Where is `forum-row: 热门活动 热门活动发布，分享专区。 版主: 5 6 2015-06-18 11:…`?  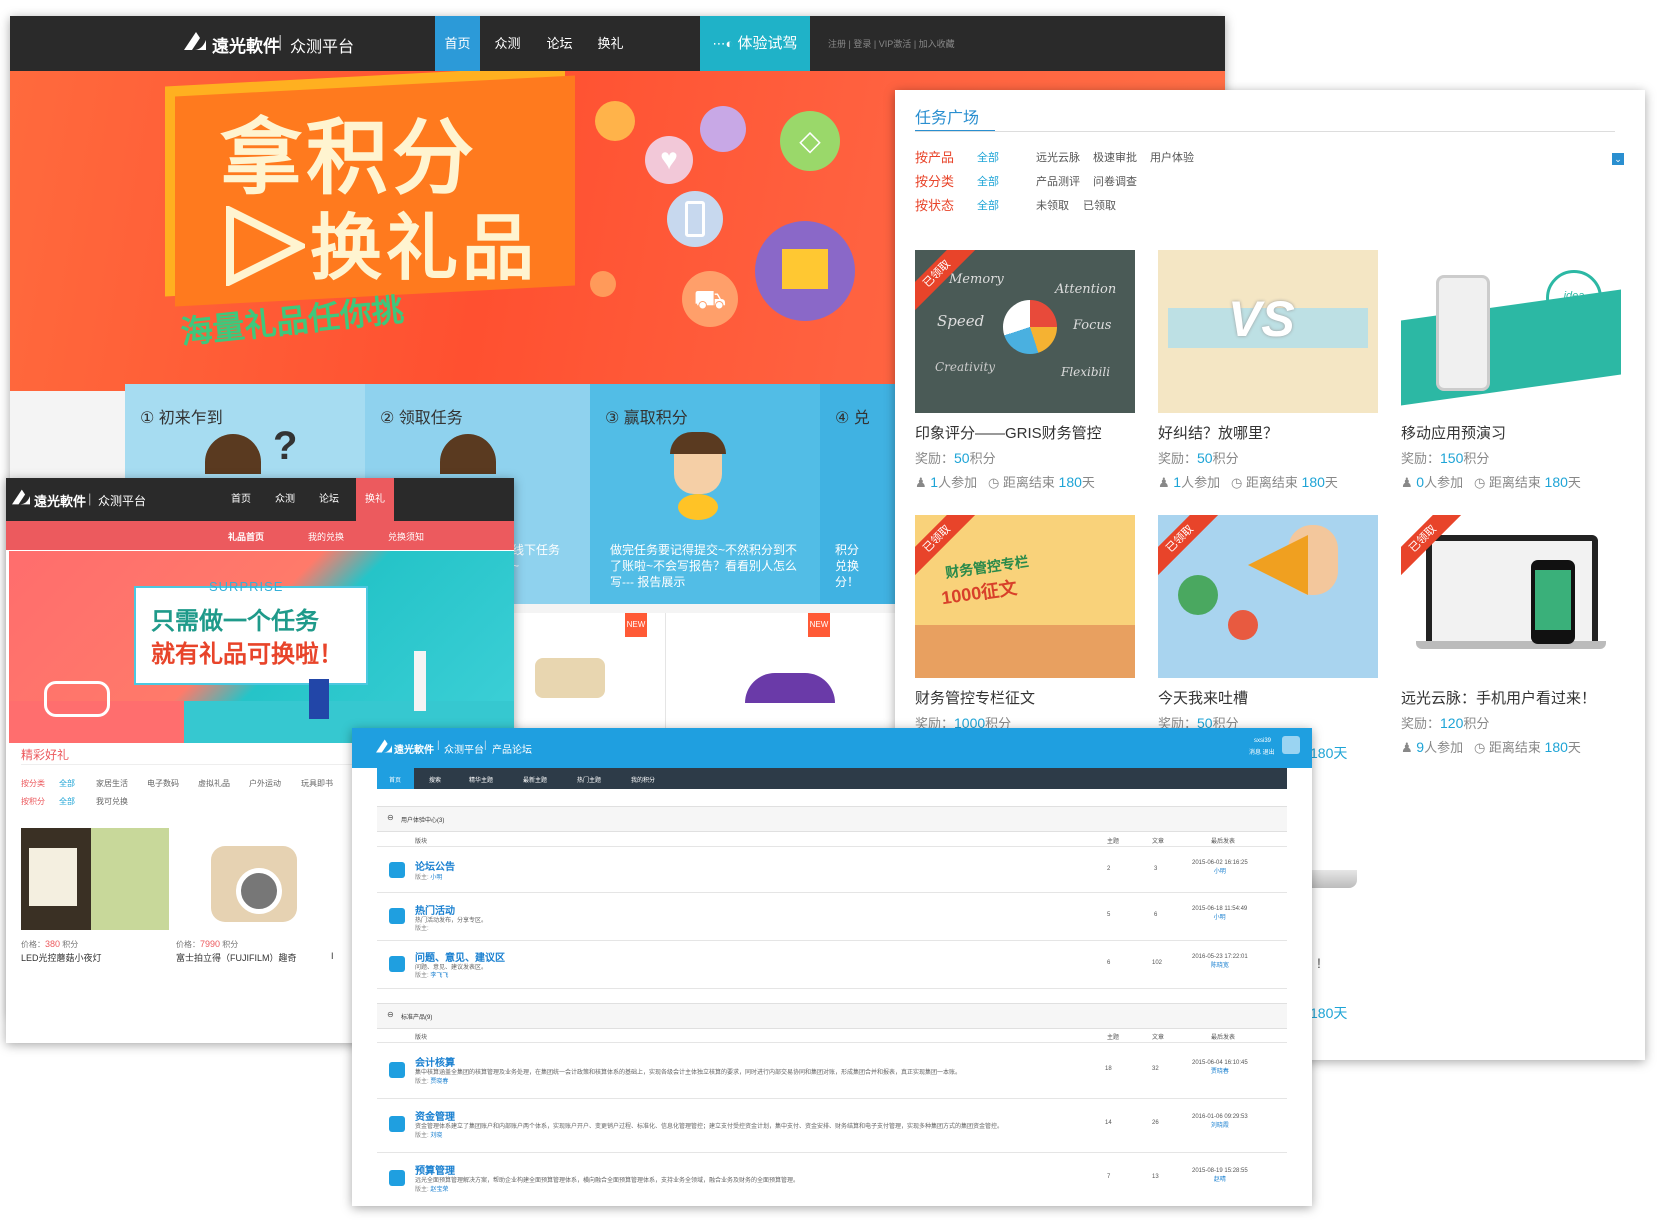
forum-row: 热门活动 热门活动发布，分享专区。 版主: 5 6 2015-06-18 11:… is located at coordinates (832, 916).